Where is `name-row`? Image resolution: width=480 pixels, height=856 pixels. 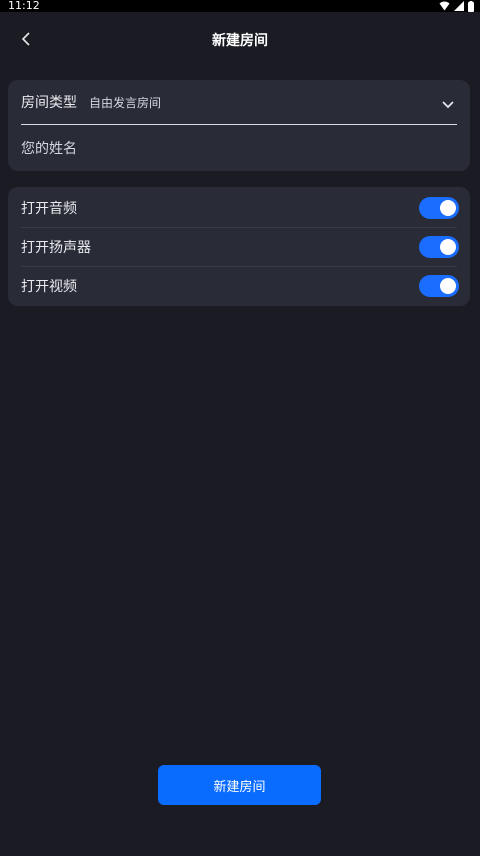 name-row is located at coordinates (239, 148).